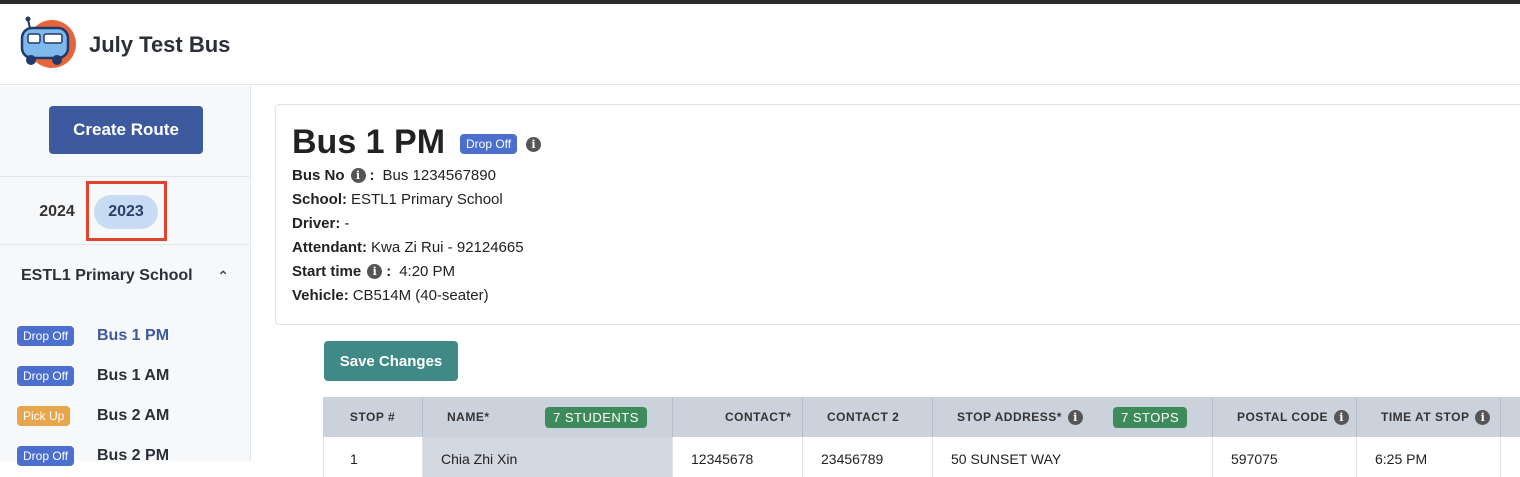  I want to click on school-group-label: ESTL1 Primary School, so click(107, 275).